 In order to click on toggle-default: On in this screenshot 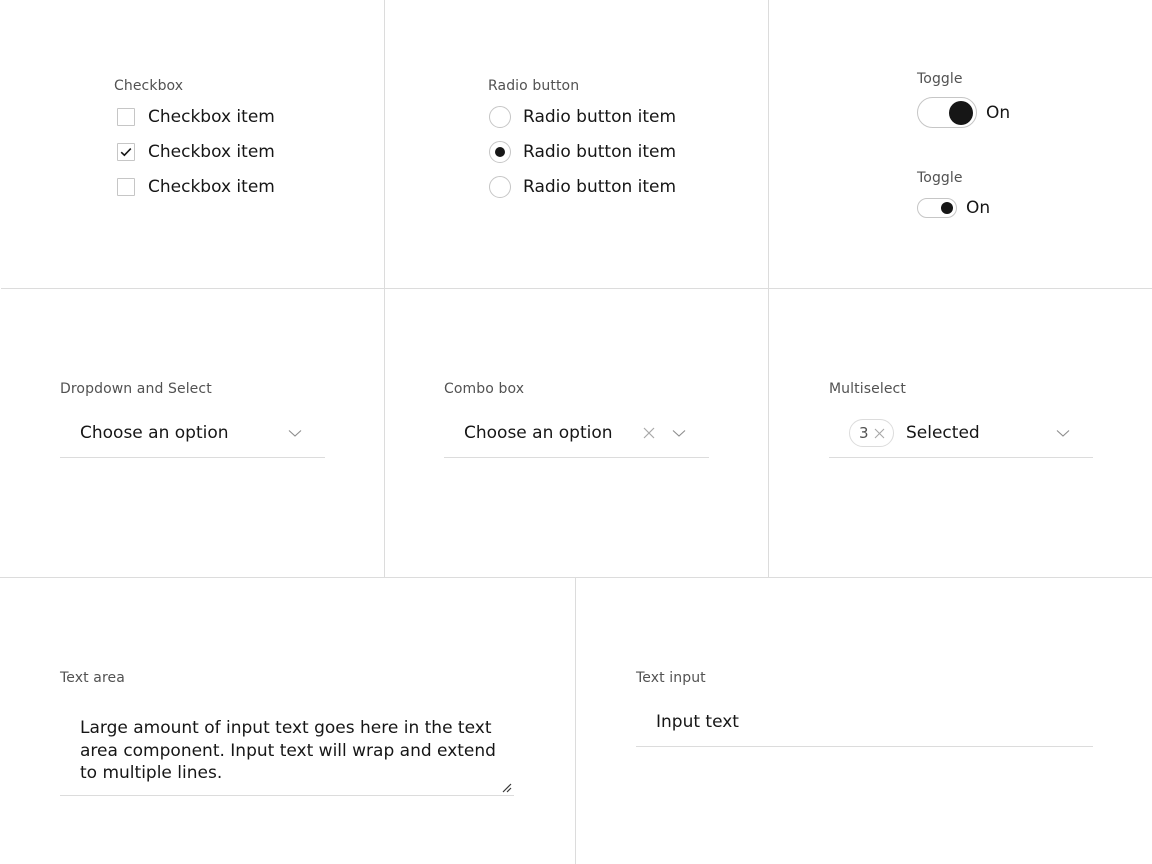, I will do `click(963, 112)`.